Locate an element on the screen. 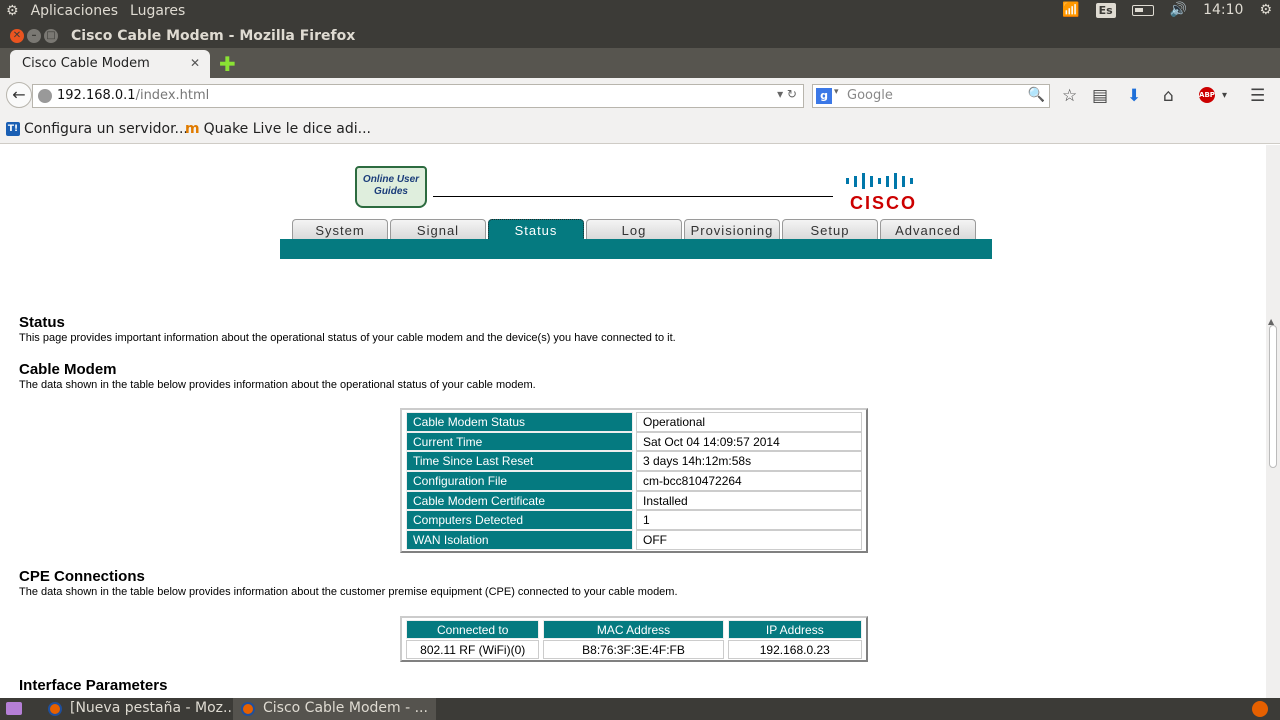 Image resolution: width=1280 pixels, height=720 pixels. cable-modem-heading: Cable Modem is located at coordinates (68, 369).